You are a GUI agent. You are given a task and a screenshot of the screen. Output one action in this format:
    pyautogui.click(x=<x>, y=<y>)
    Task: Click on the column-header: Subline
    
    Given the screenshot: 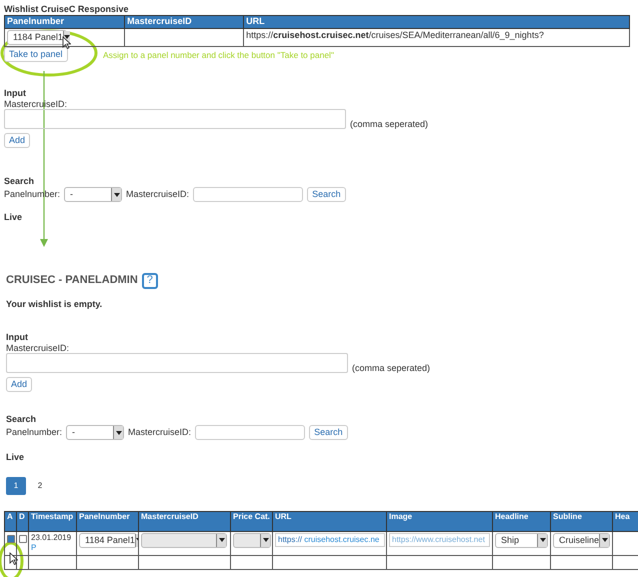 What is the action you would take?
    pyautogui.click(x=581, y=521)
    